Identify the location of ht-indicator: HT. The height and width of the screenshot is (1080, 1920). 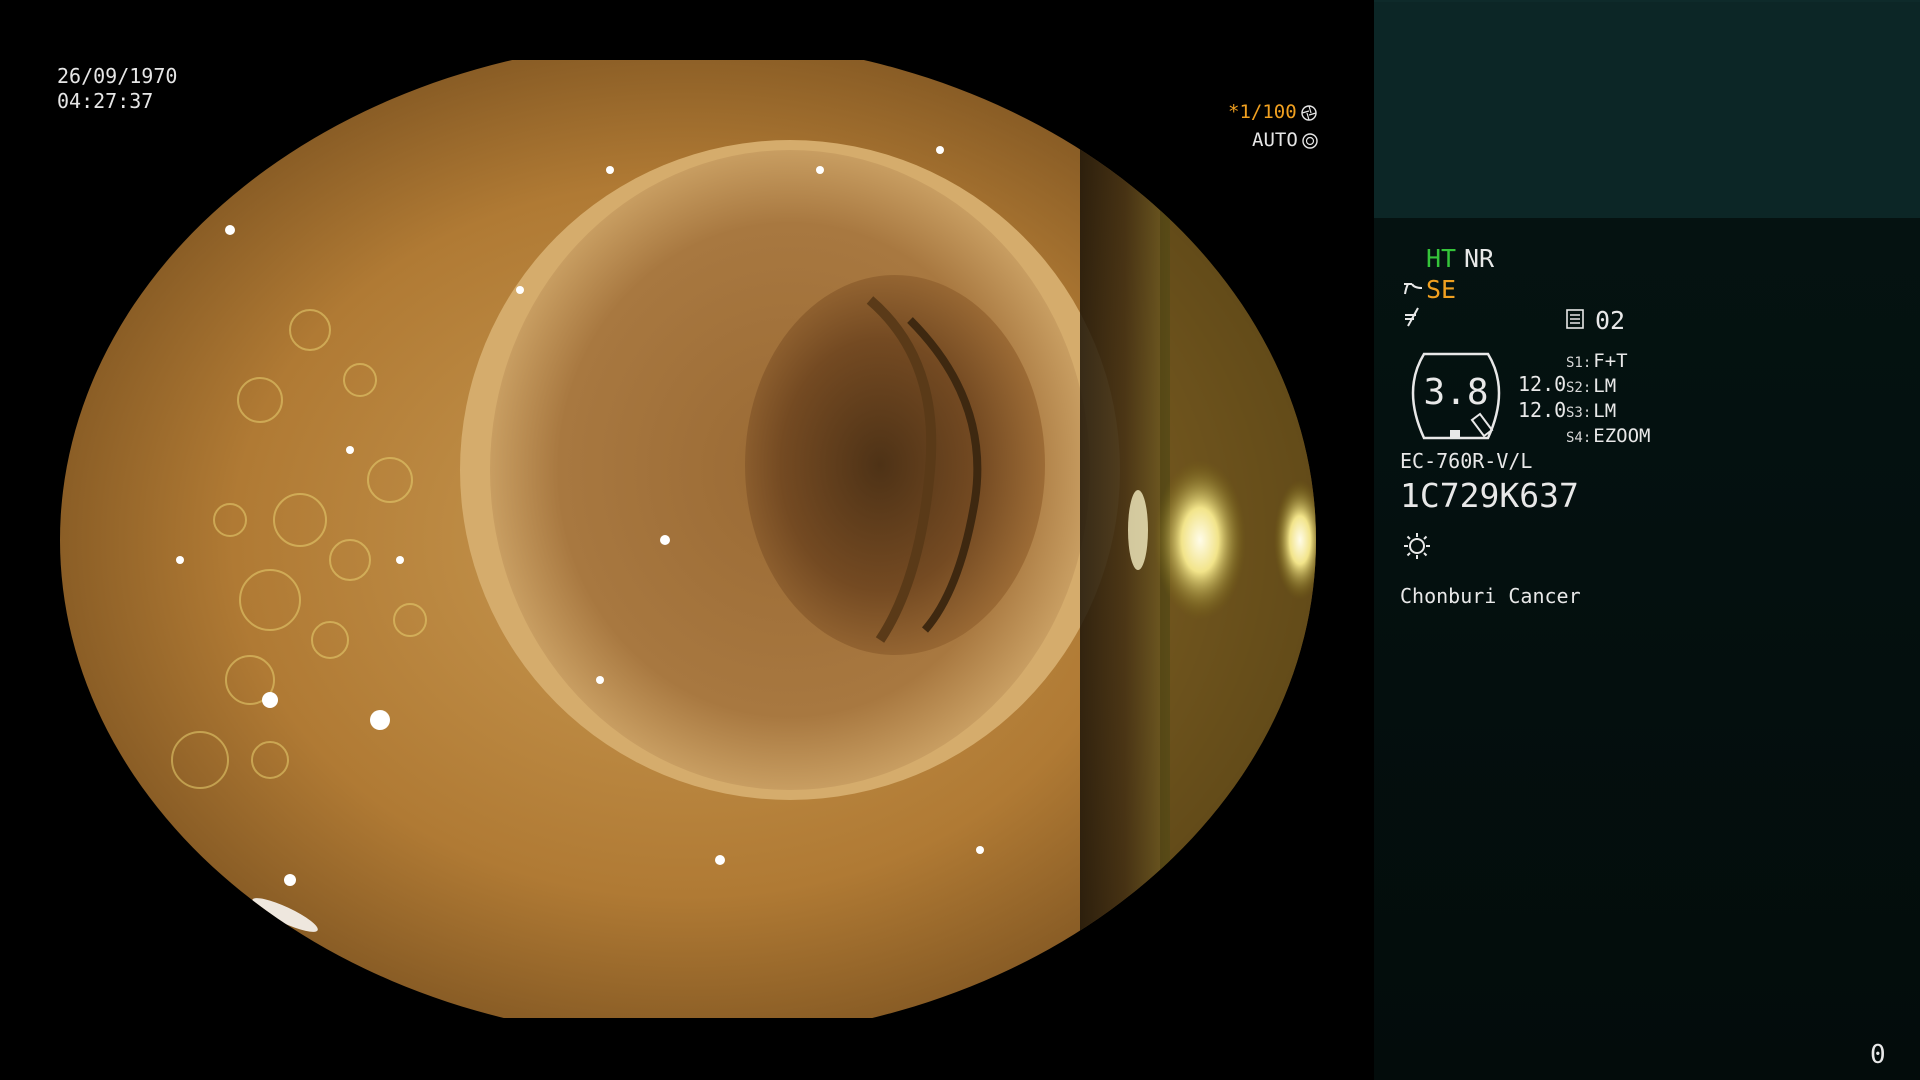
(1441, 258).